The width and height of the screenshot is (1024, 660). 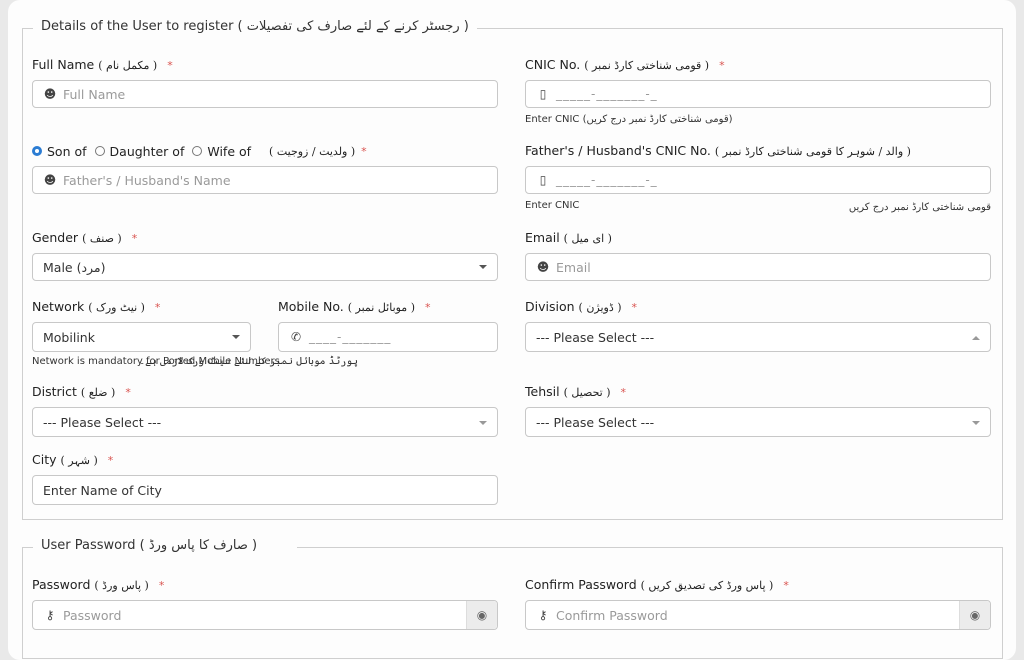 What do you see at coordinates (265, 267) in the screenshot?
I see `gender-select: Male (مرد)` at bounding box center [265, 267].